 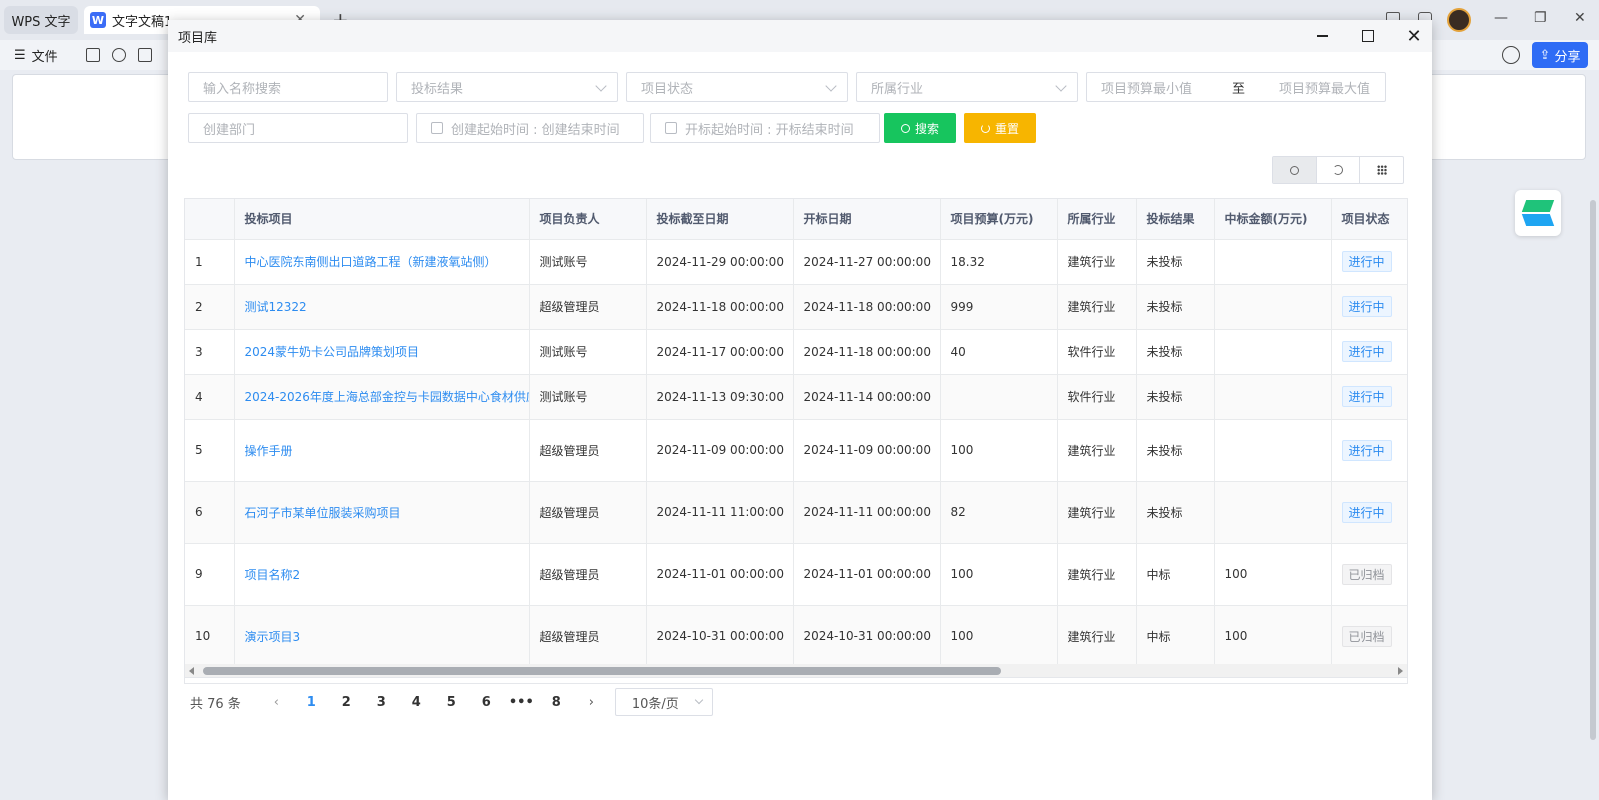 I want to click on project-name-link: 项目名称2, so click(x=382, y=574).